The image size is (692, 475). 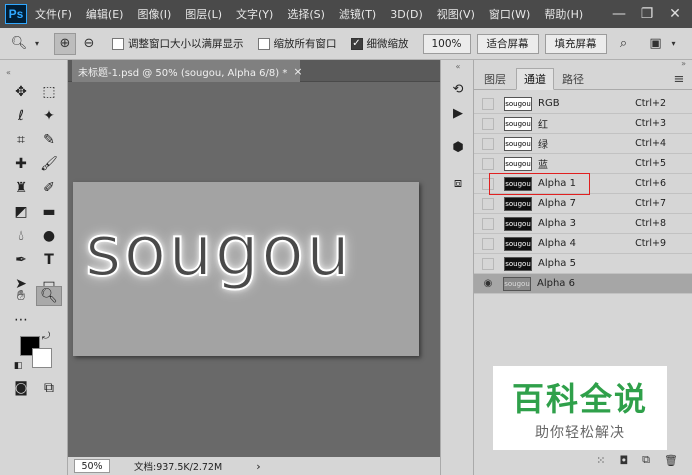 What do you see at coordinates (263, 43) in the screenshot?
I see `zoom-all-checkbox` at bounding box center [263, 43].